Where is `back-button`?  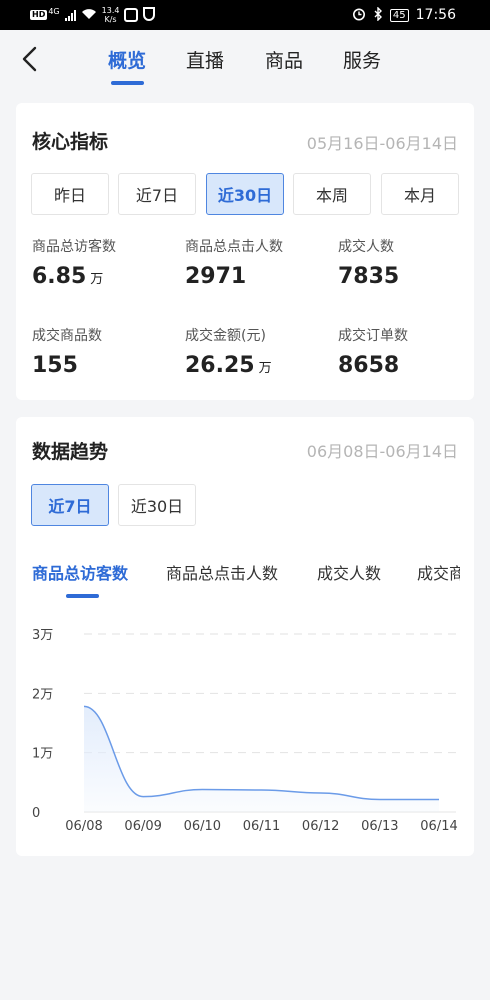 back-button is located at coordinates (31, 59).